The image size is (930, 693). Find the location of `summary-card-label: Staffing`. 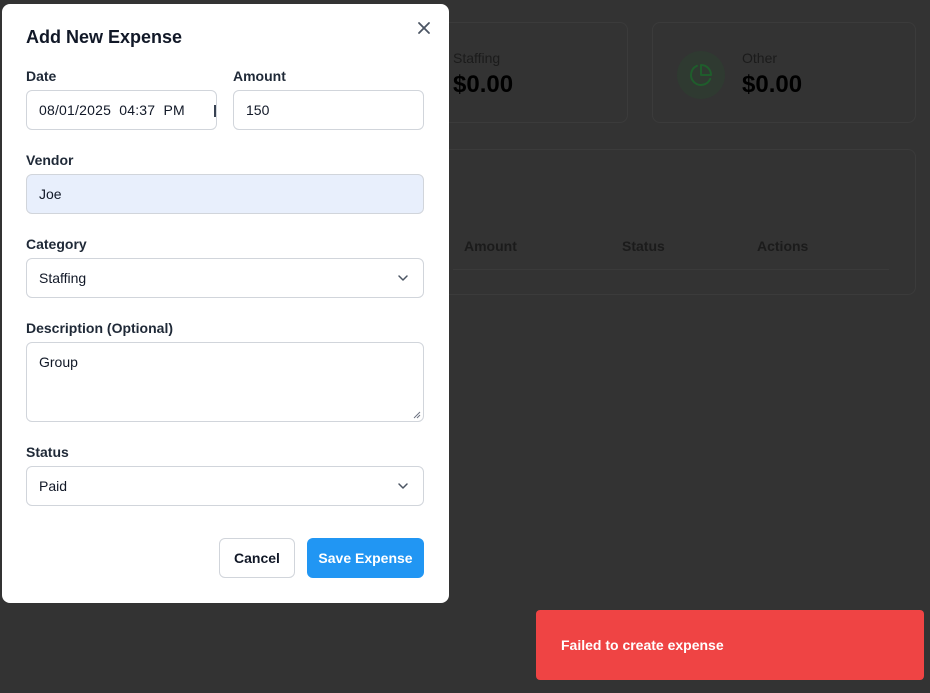

summary-card-label: Staffing is located at coordinates (477, 58).